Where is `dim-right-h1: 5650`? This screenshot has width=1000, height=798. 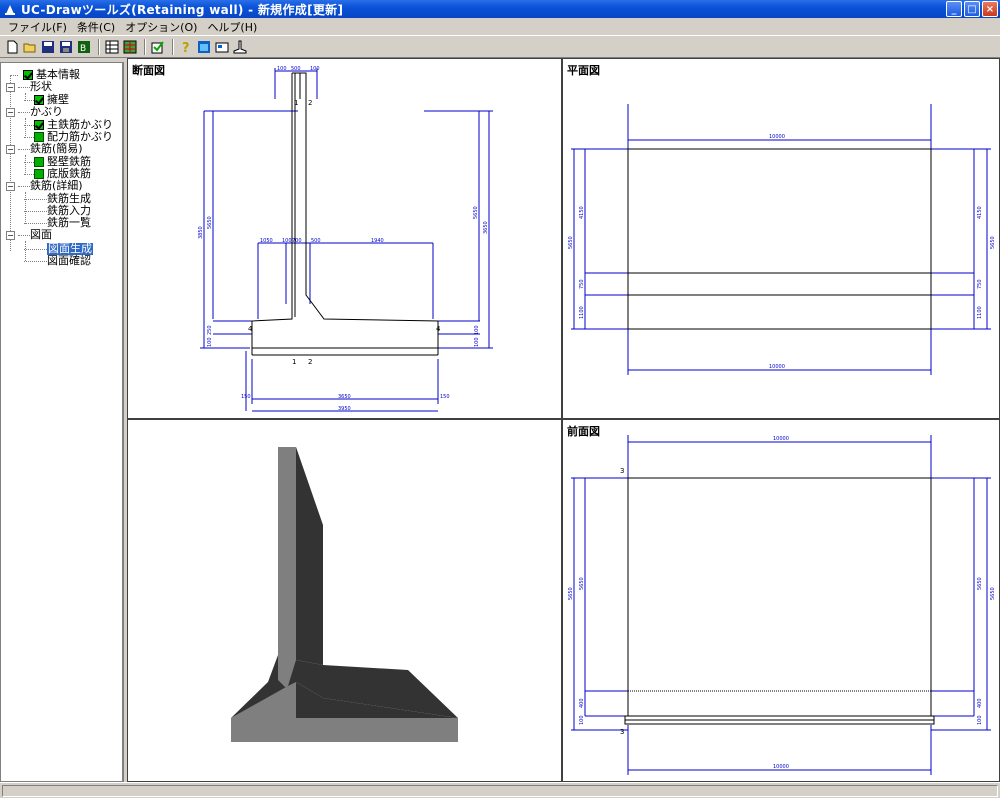 dim-right-h1: 5650 is located at coordinates (476, 212).